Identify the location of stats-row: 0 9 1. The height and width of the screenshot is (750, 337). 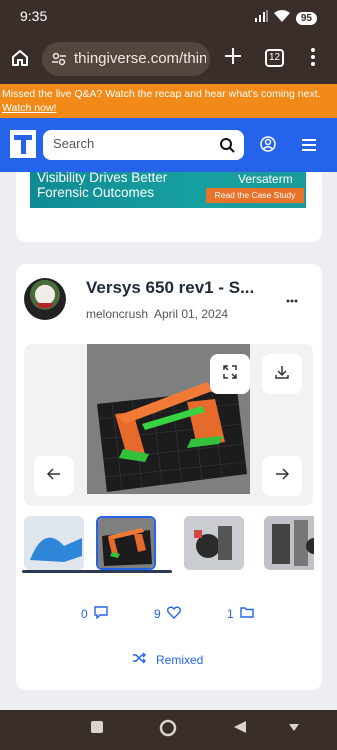
(169, 618).